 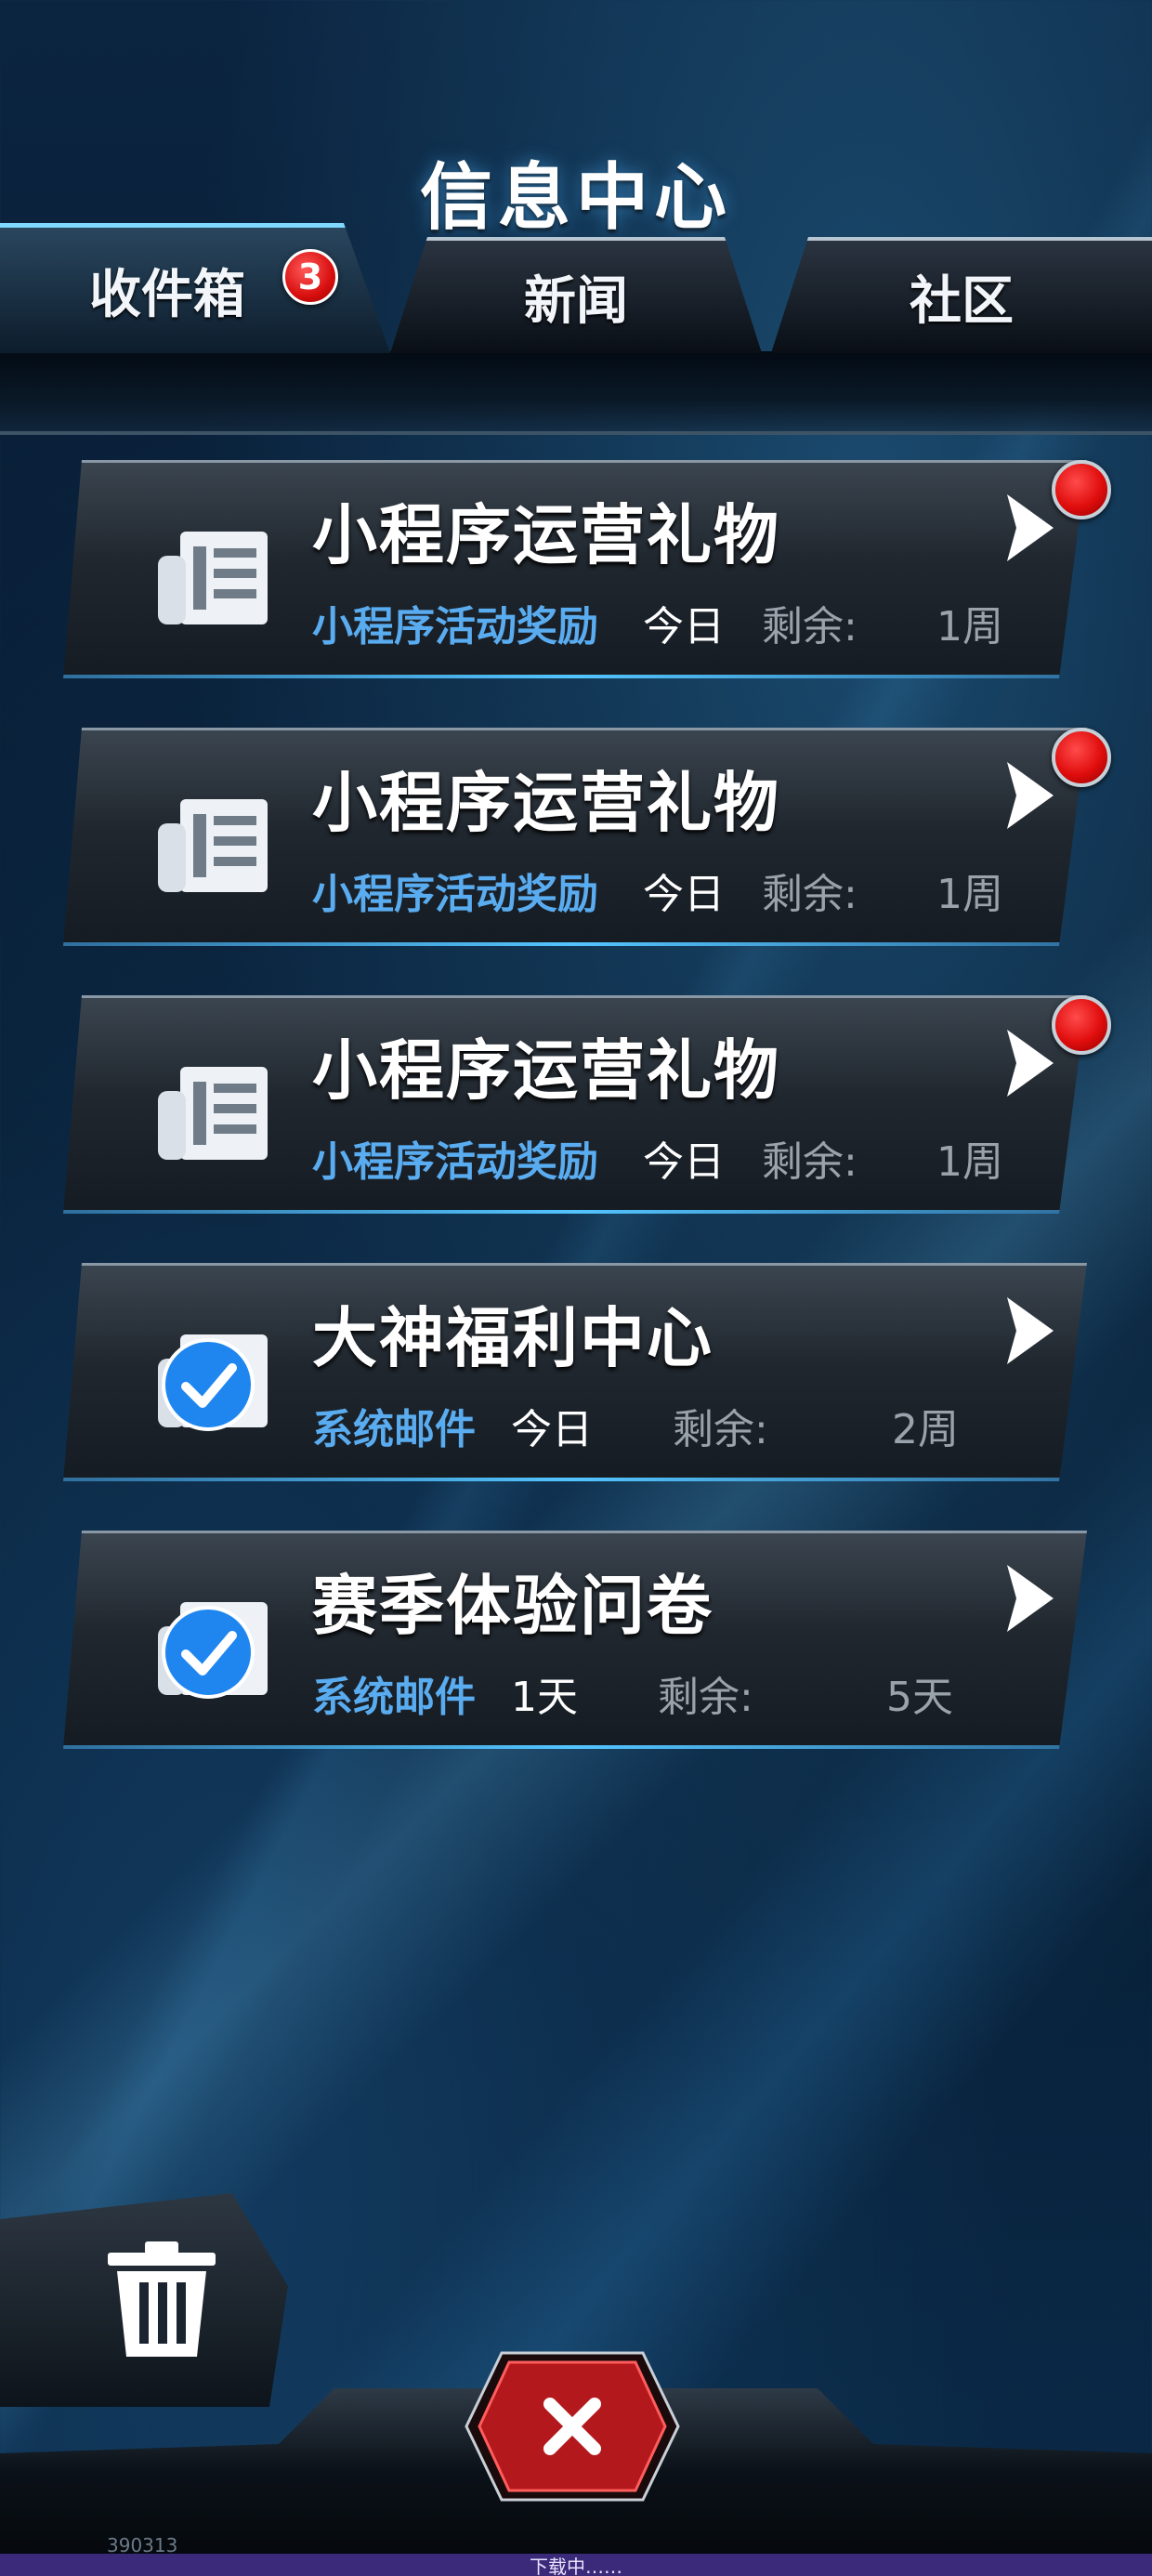 What do you see at coordinates (919, 1697) in the screenshot?
I see `message-remain-value: 5天` at bounding box center [919, 1697].